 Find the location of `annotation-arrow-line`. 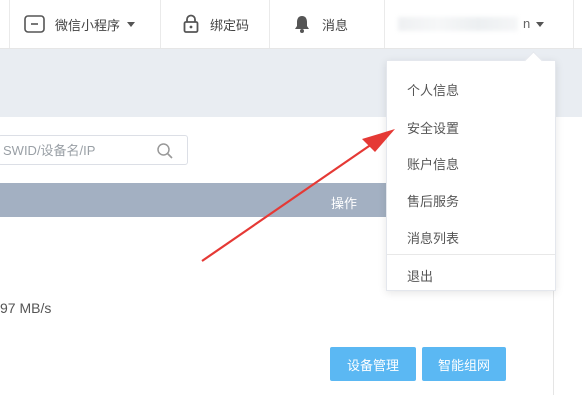

annotation-arrow-line is located at coordinates (287, 202).